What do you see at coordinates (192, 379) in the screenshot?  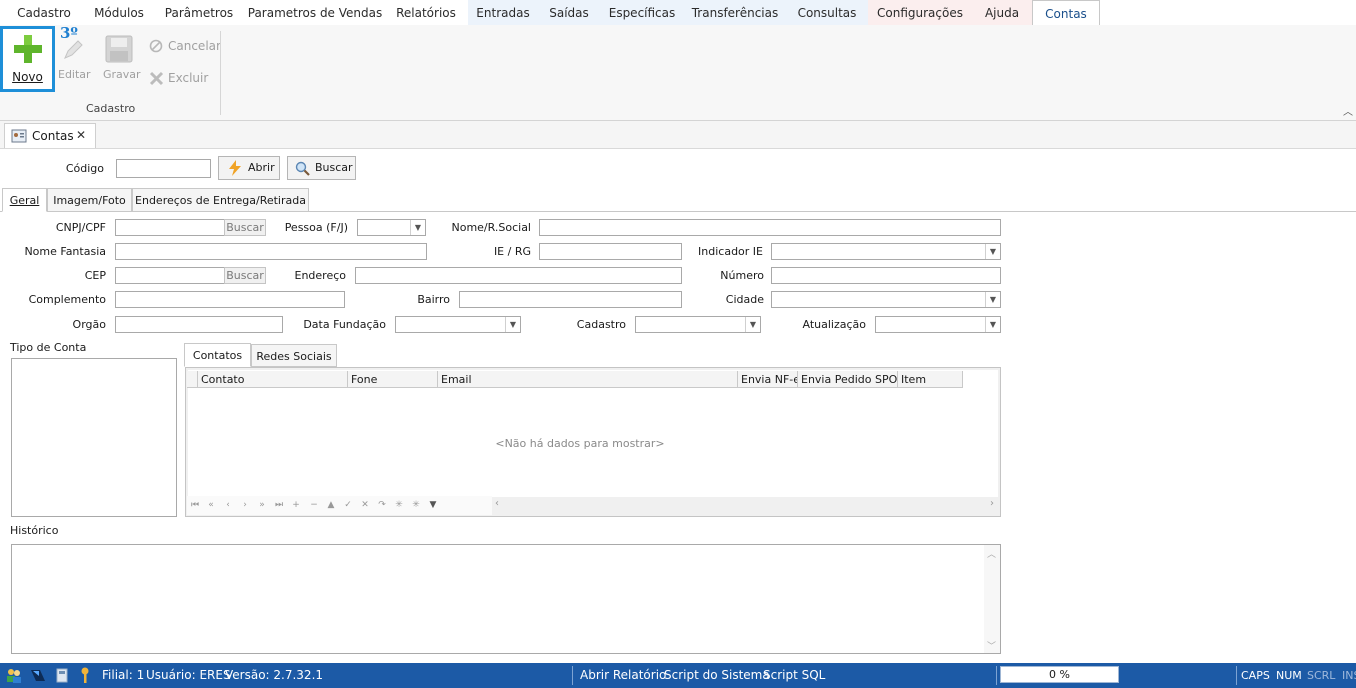 I see `grid-row-indicator-header` at bounding box center [192, 379].